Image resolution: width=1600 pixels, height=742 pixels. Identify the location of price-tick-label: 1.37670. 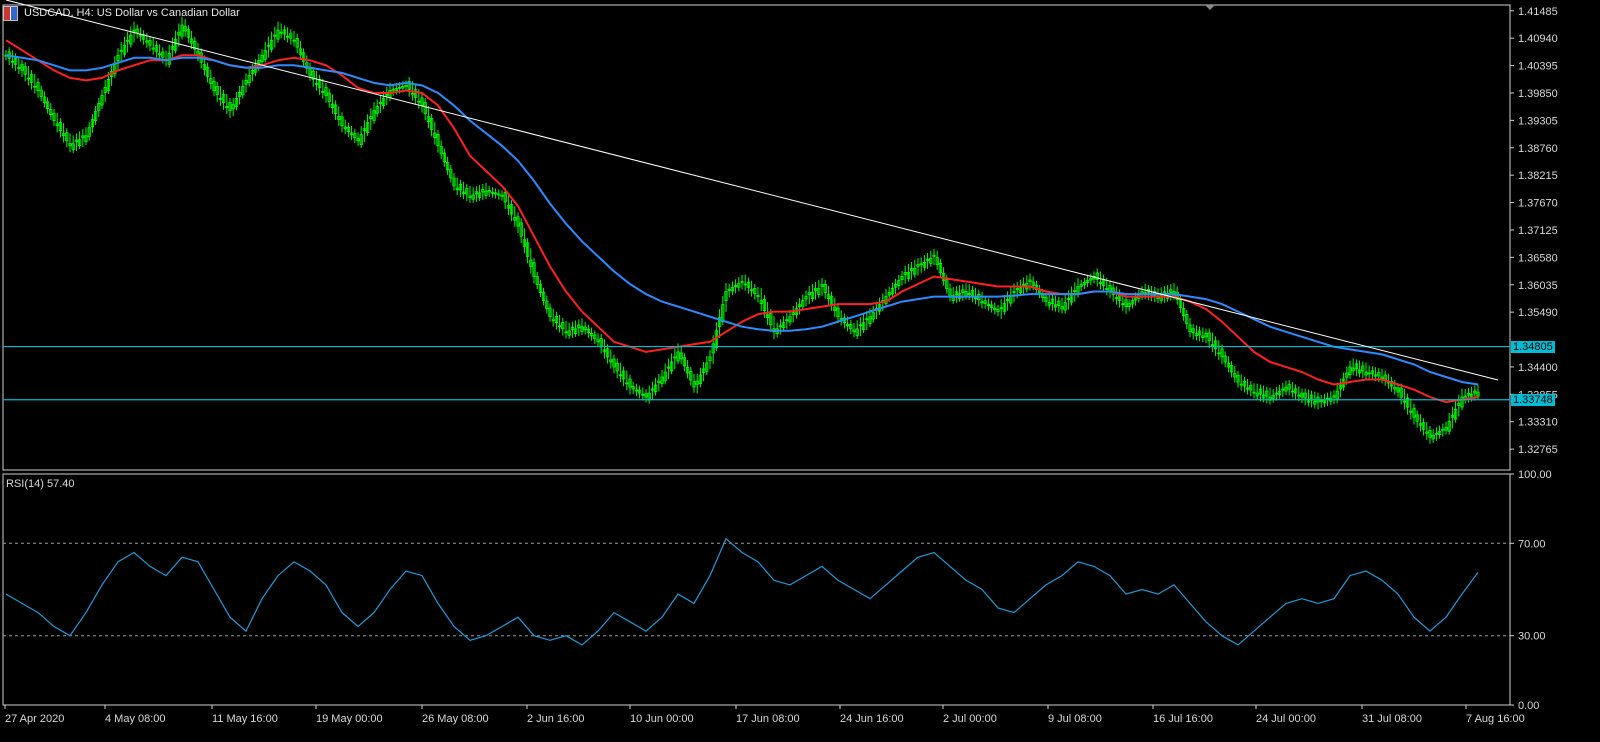
(1538, 204).